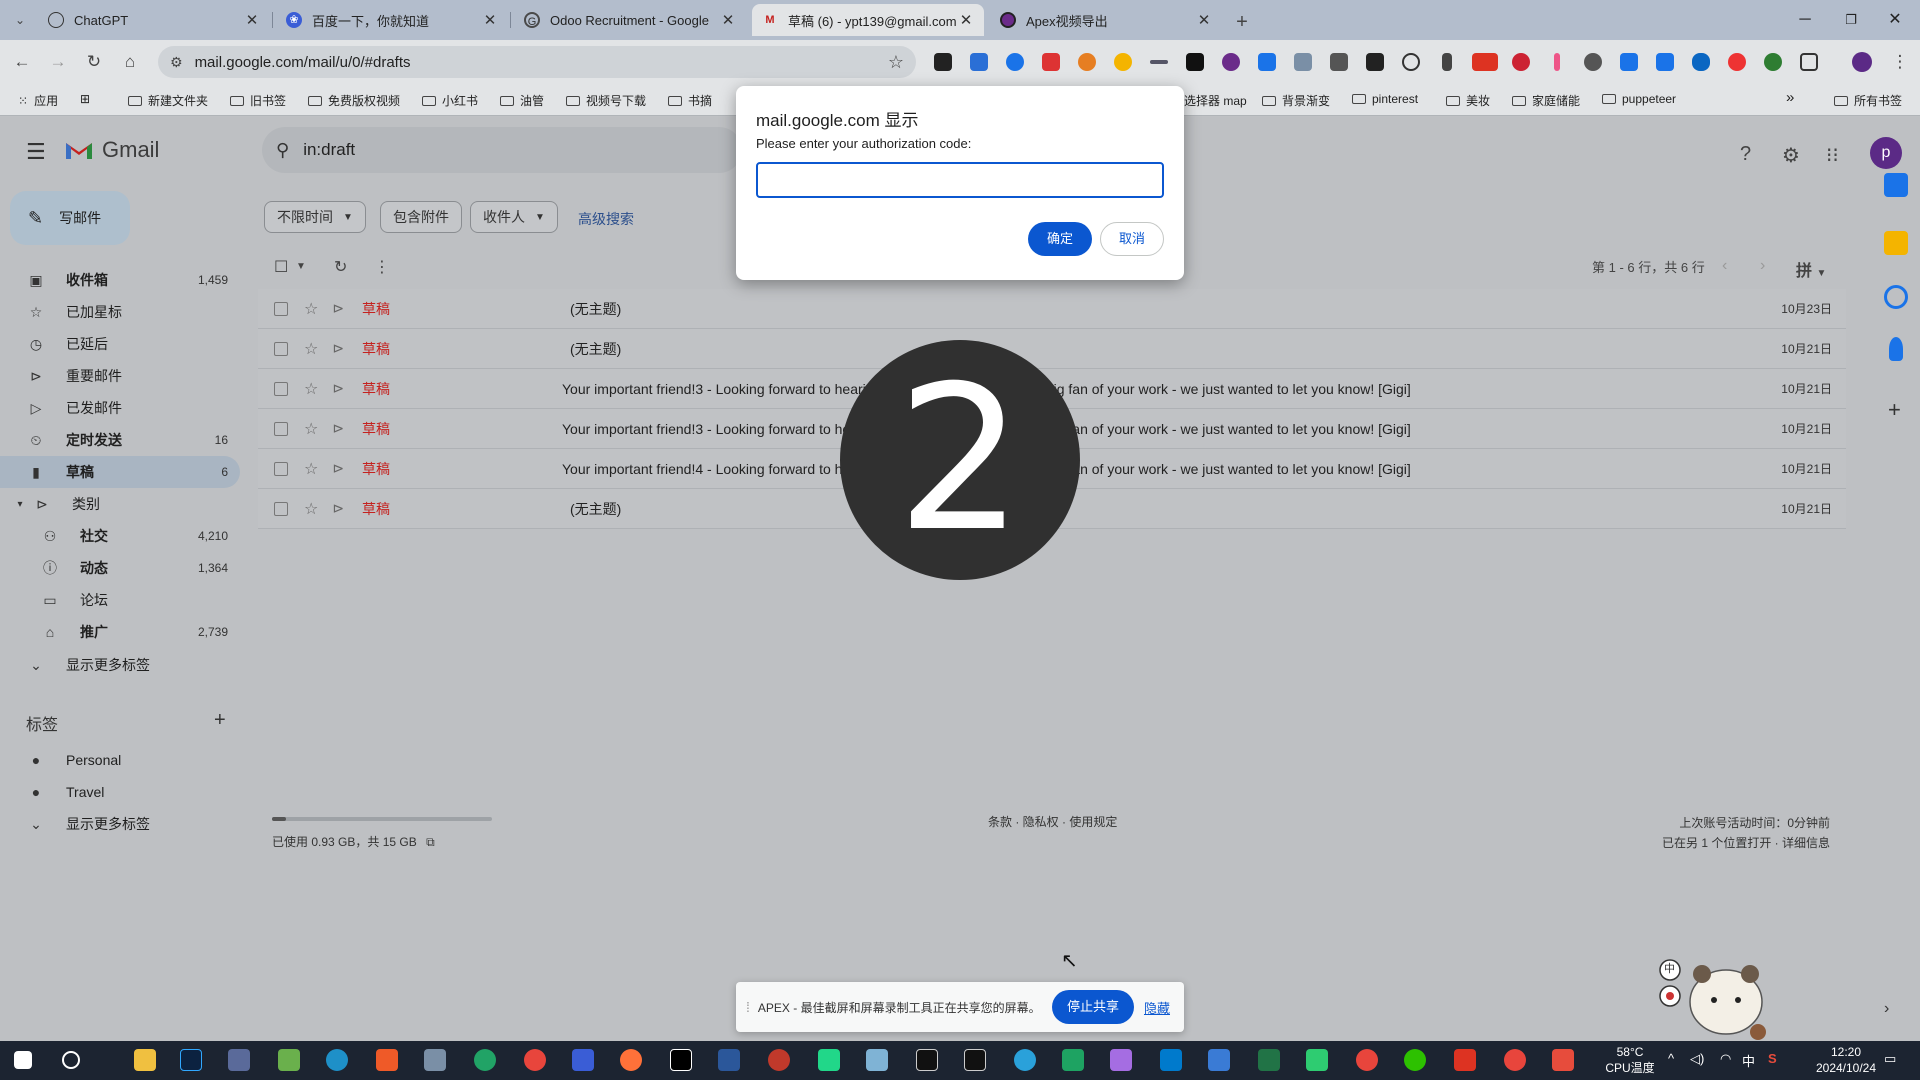 The image size is (1920, 1080). What do you see at coordinates (681, 1060) in the screenshot?
I see `capcut-icon` at bounding box center [681, 1060].